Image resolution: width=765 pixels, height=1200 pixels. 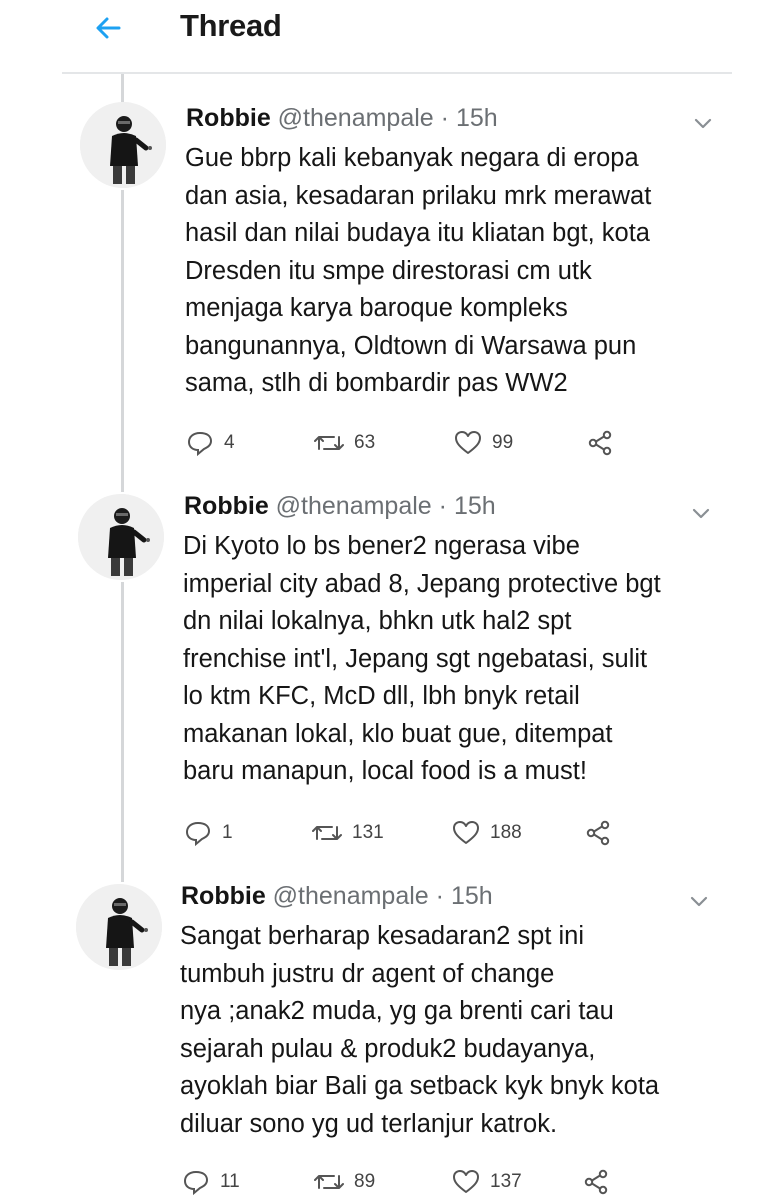 I want to click on tweet-line: tumbuh justru dr agent of change, so click(x=367, y=973).